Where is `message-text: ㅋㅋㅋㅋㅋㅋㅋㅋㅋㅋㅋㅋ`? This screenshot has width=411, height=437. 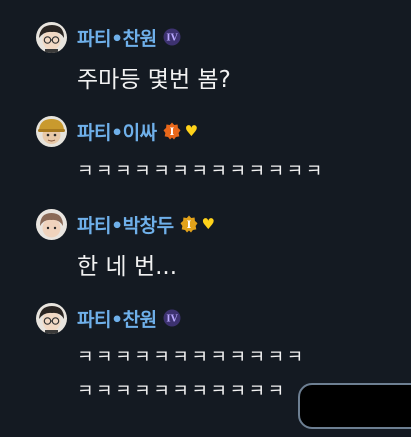
message-text: ㅋㅋㅋㅋㅋㅋㅋㅋㅋㅋㅋㅋ is located at coordinates (191, 357).